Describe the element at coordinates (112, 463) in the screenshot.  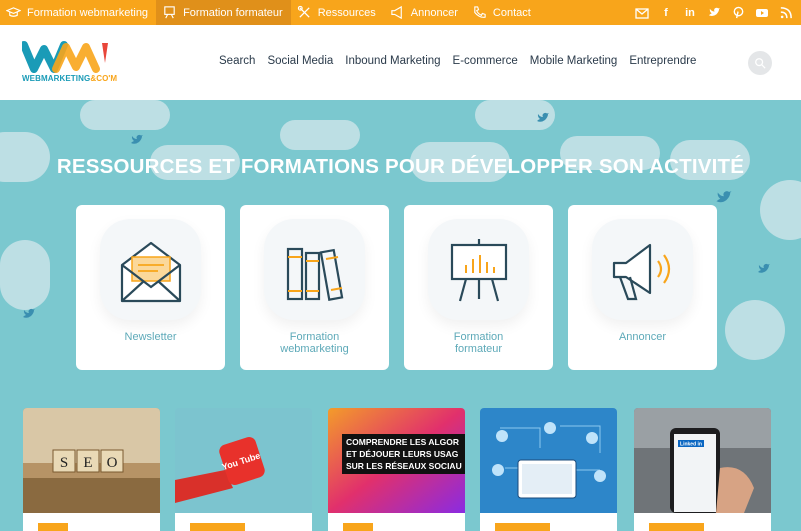
I see `scrabble-tile-o: O` at that location.